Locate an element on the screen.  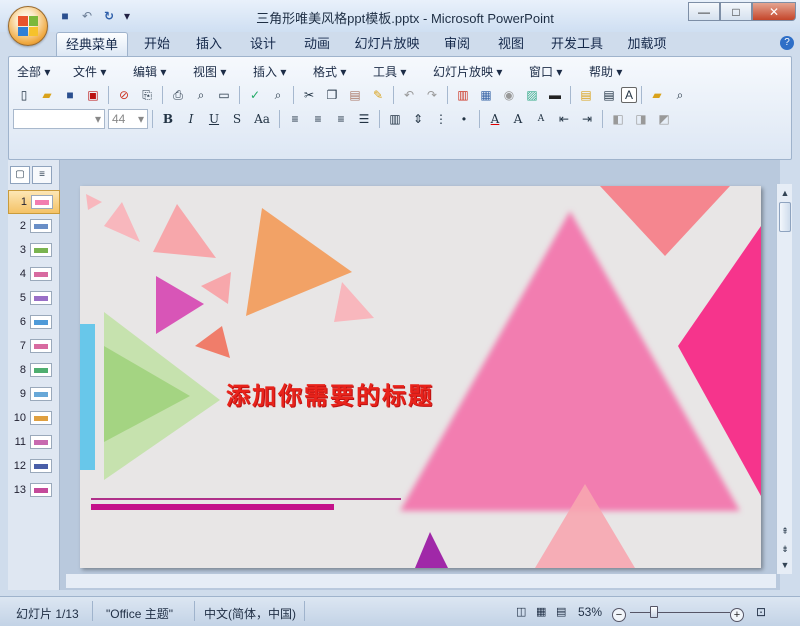
redo-icon: ↻ is located at coordinates (109, 16).